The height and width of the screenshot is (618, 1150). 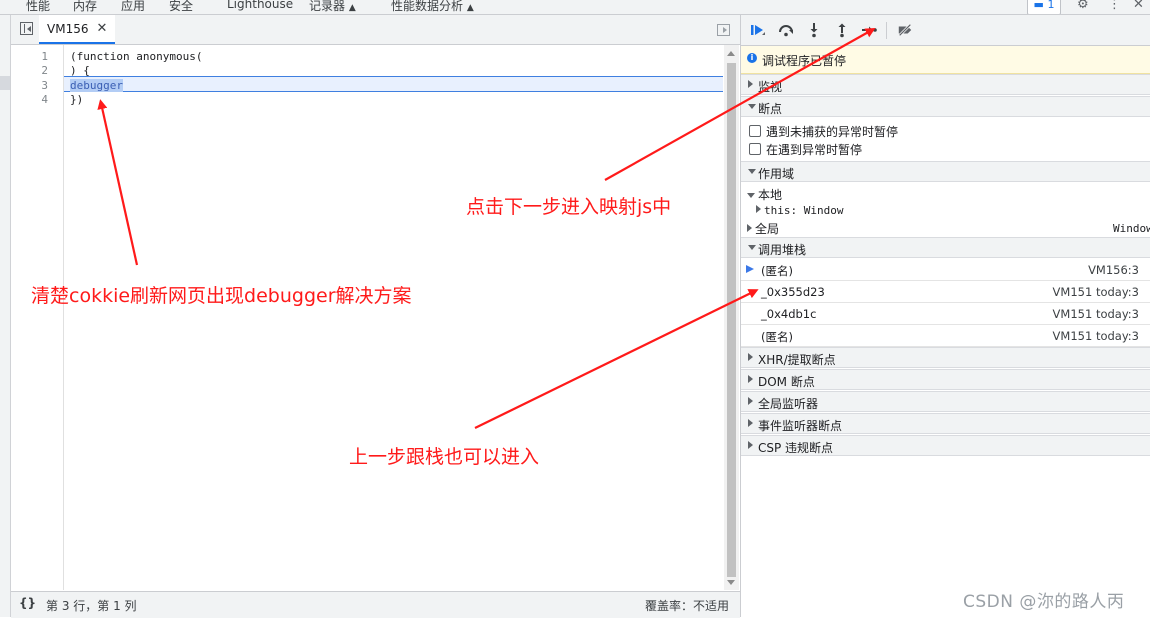 I want to click on call-frame: _0x4db1c VM151 today:3, so click(x=945, y=314).